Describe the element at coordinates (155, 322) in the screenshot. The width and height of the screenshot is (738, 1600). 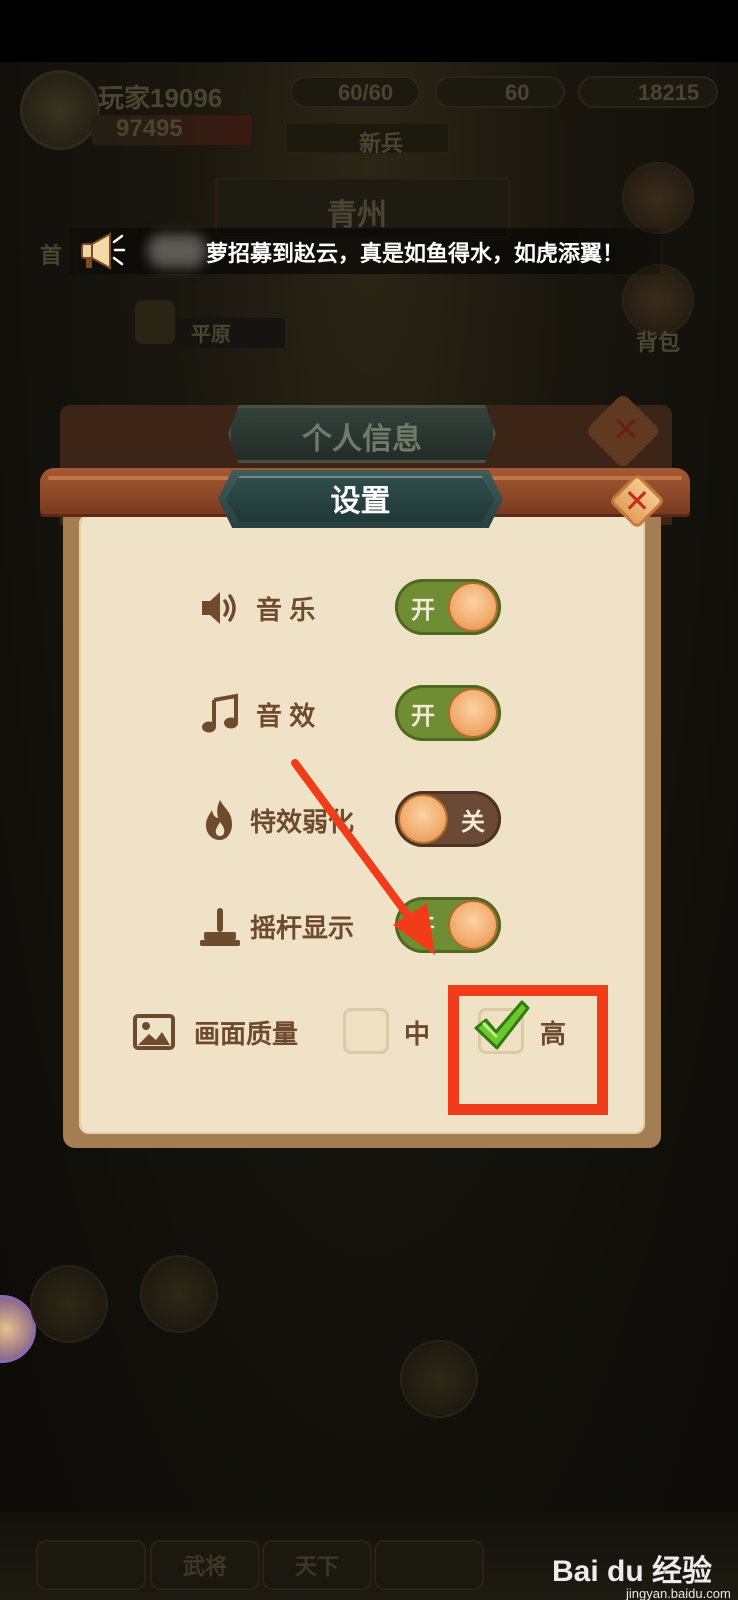
I see `plain-icon` at that location.